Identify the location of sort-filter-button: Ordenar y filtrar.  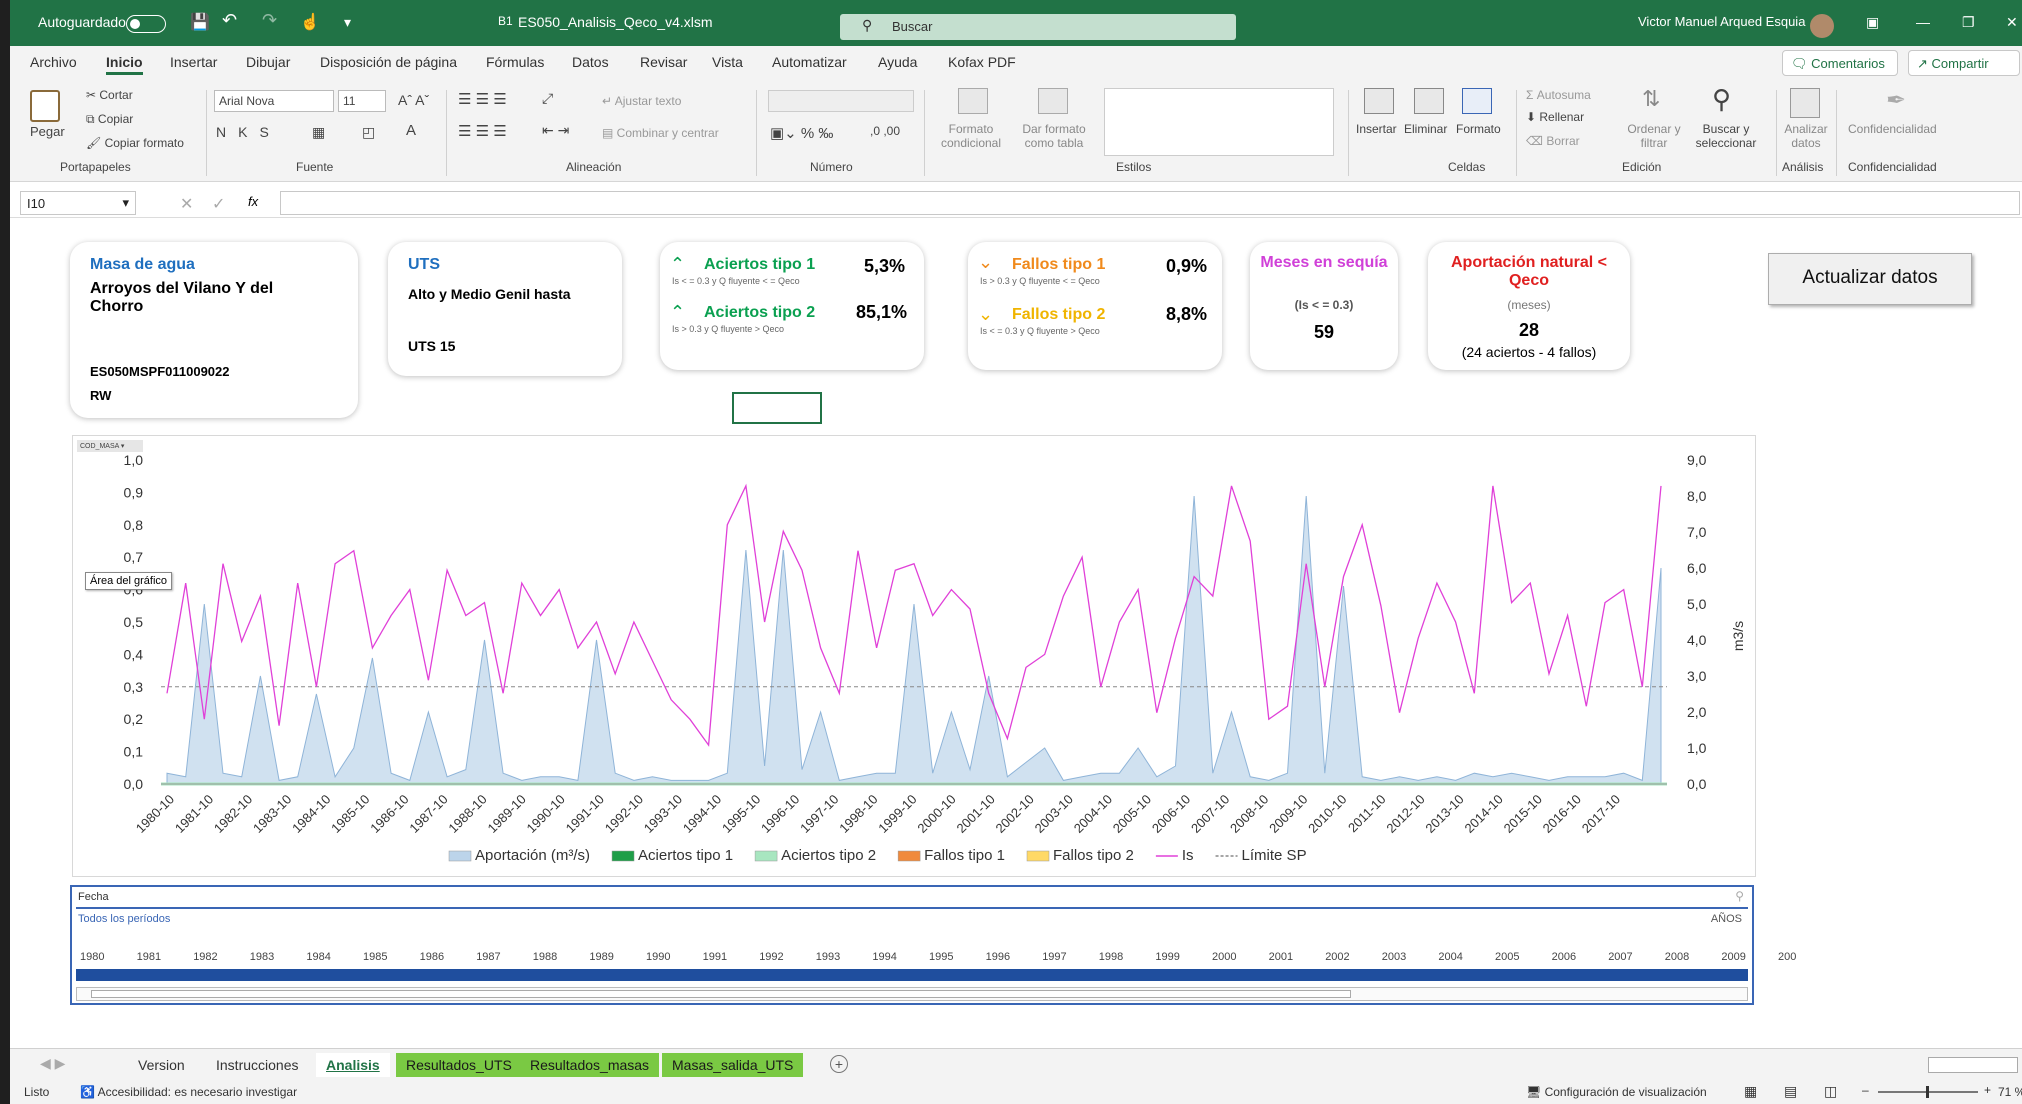
(1654, 136).